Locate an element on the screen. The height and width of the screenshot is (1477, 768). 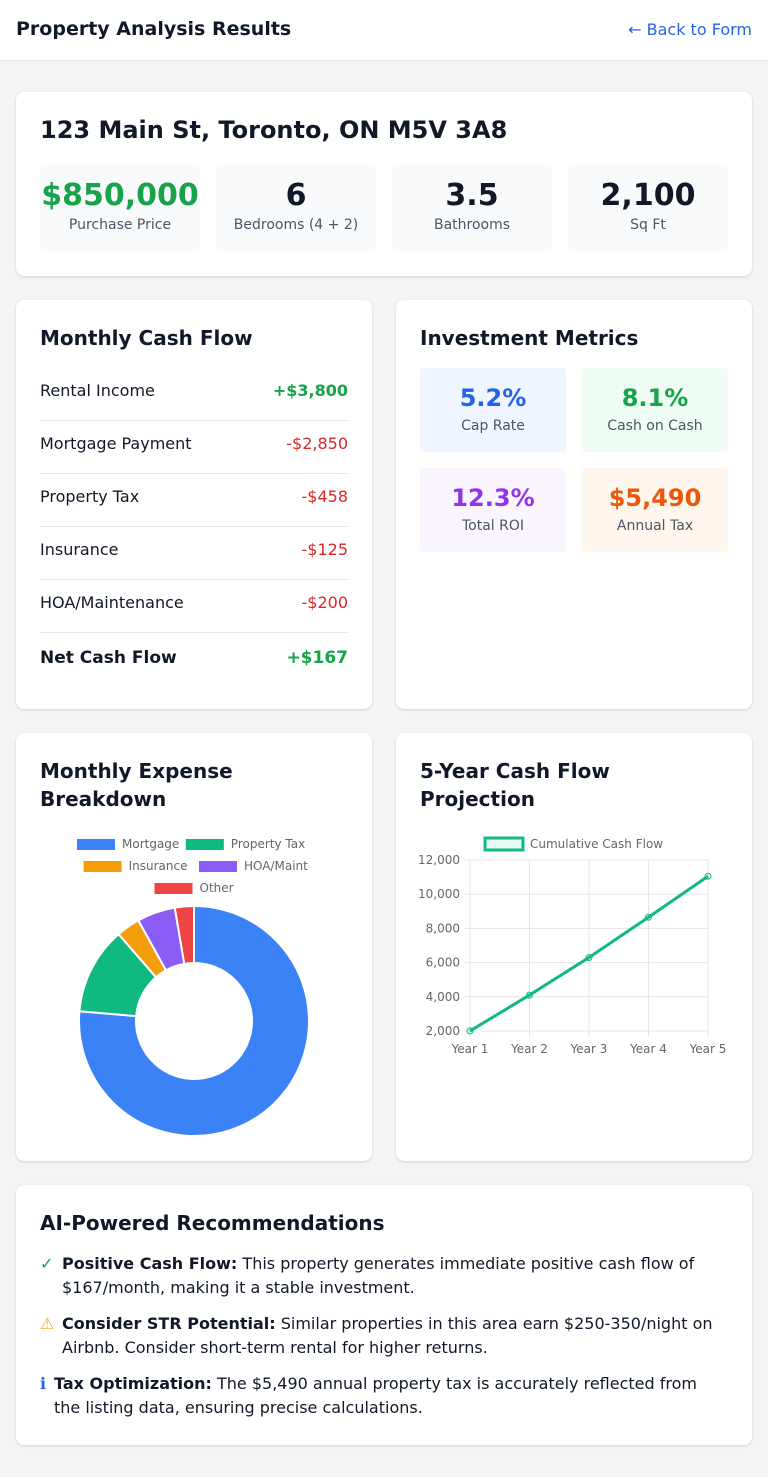
cash-flow-value: -$458 is located at coordinates (325, 496).